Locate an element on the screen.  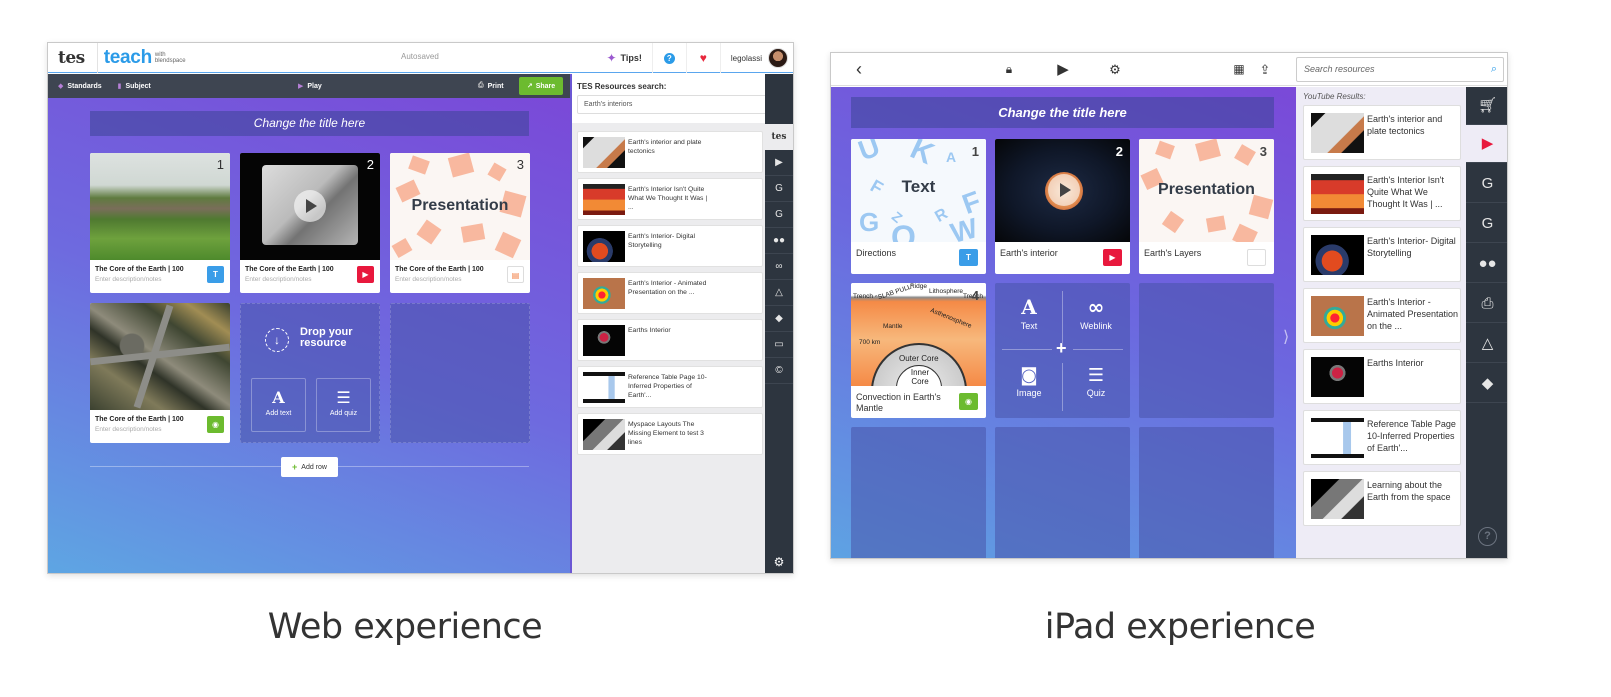
add-image-button: ◙ Image is located at coordinates (1029, 381).